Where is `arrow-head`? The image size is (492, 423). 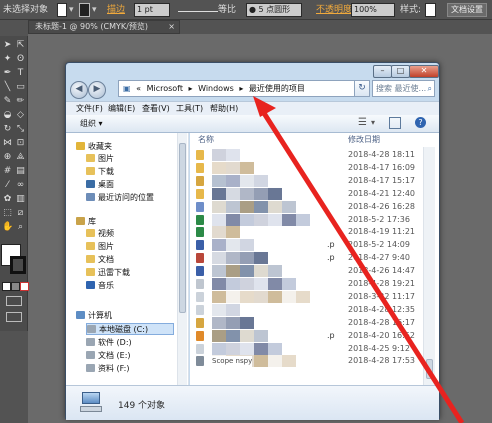
arrow-head is located at coordinates (264, 106).